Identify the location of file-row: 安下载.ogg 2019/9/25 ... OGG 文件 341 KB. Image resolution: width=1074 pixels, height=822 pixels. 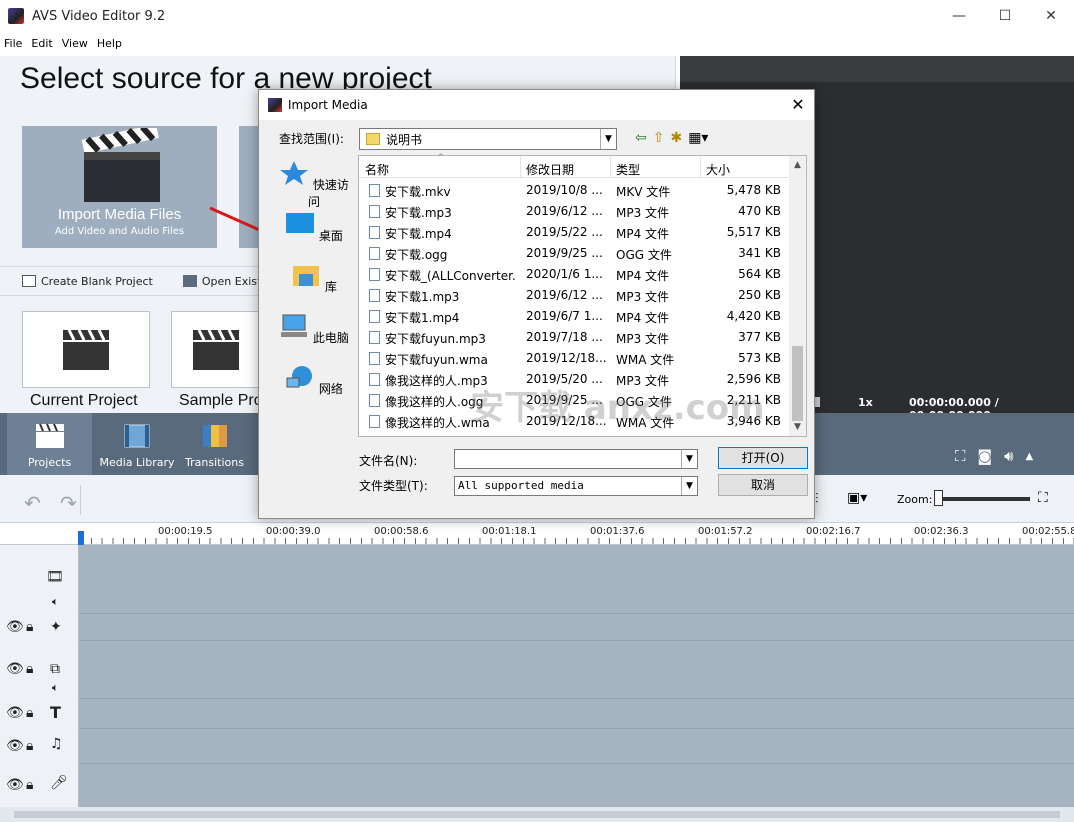
(575, 253).